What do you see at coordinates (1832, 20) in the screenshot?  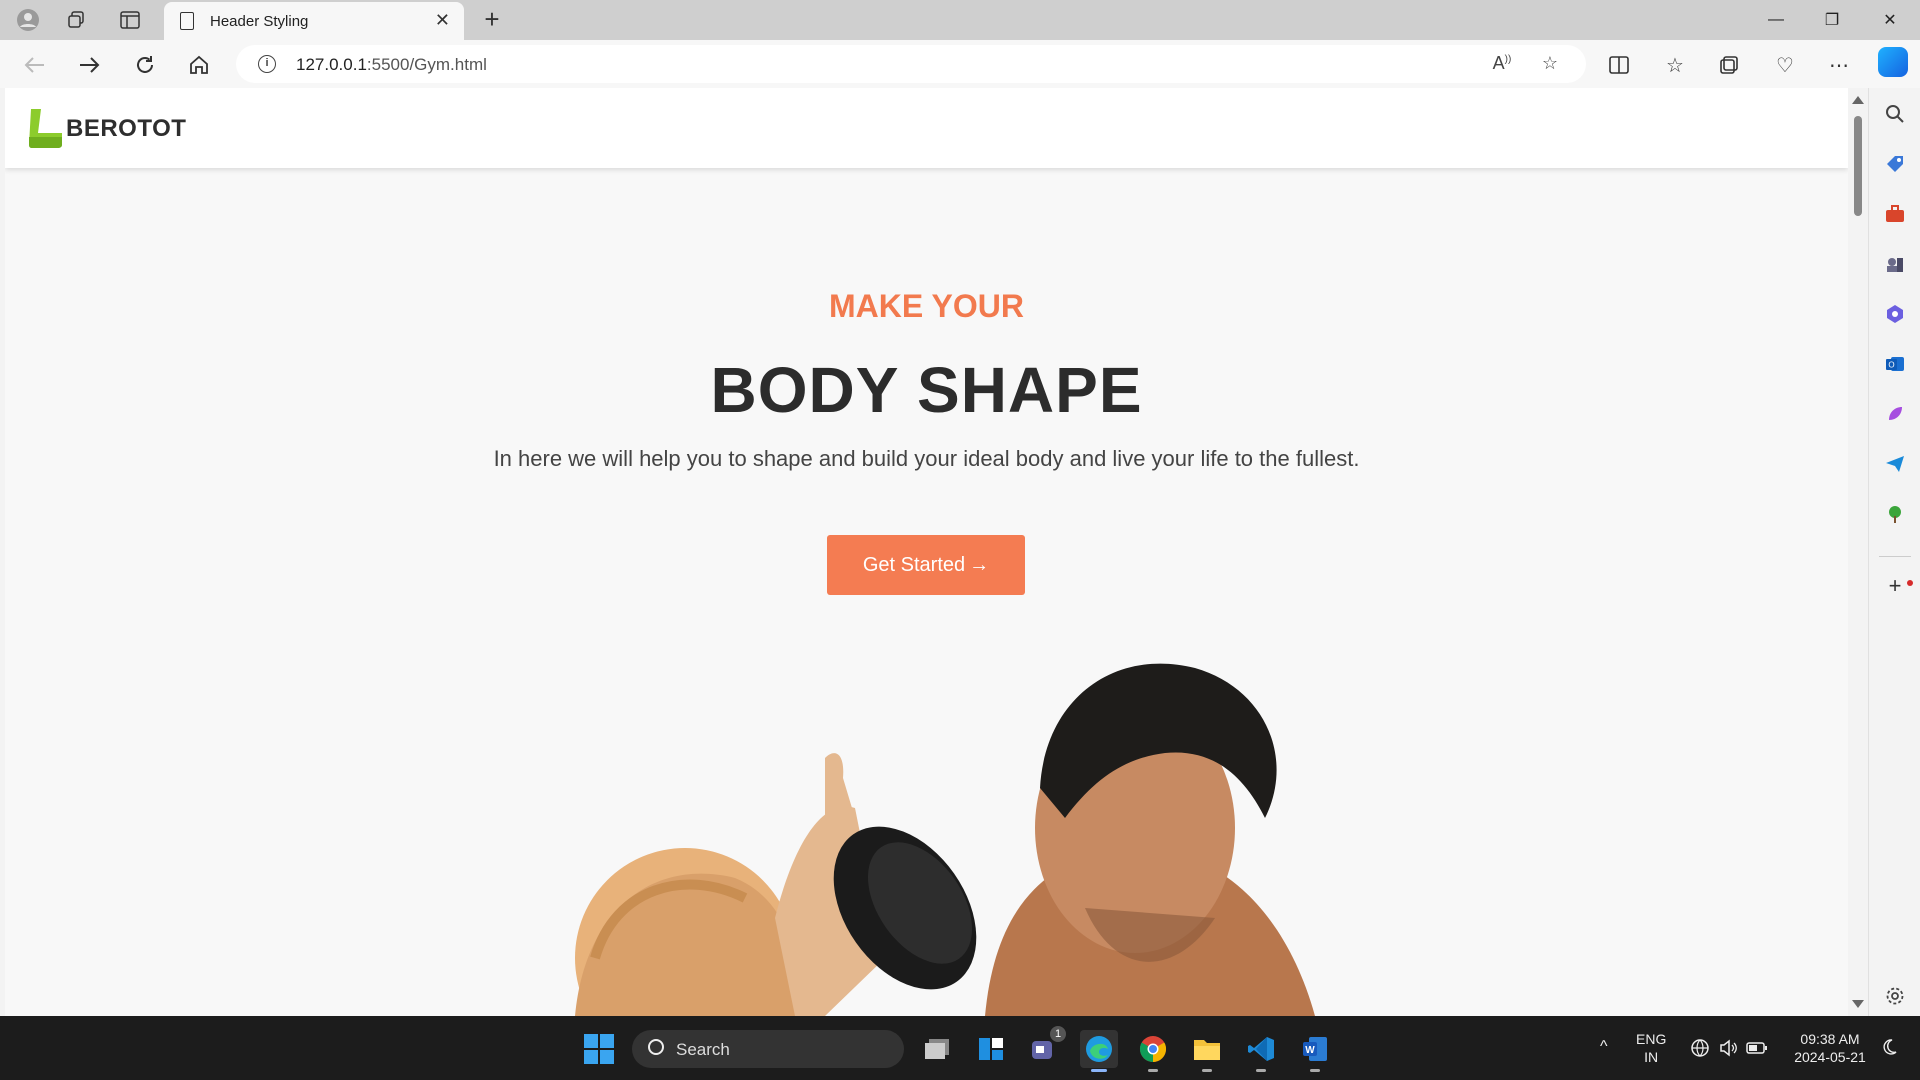 I see `restore-button: ❐` at bounding box center [1832, 20].